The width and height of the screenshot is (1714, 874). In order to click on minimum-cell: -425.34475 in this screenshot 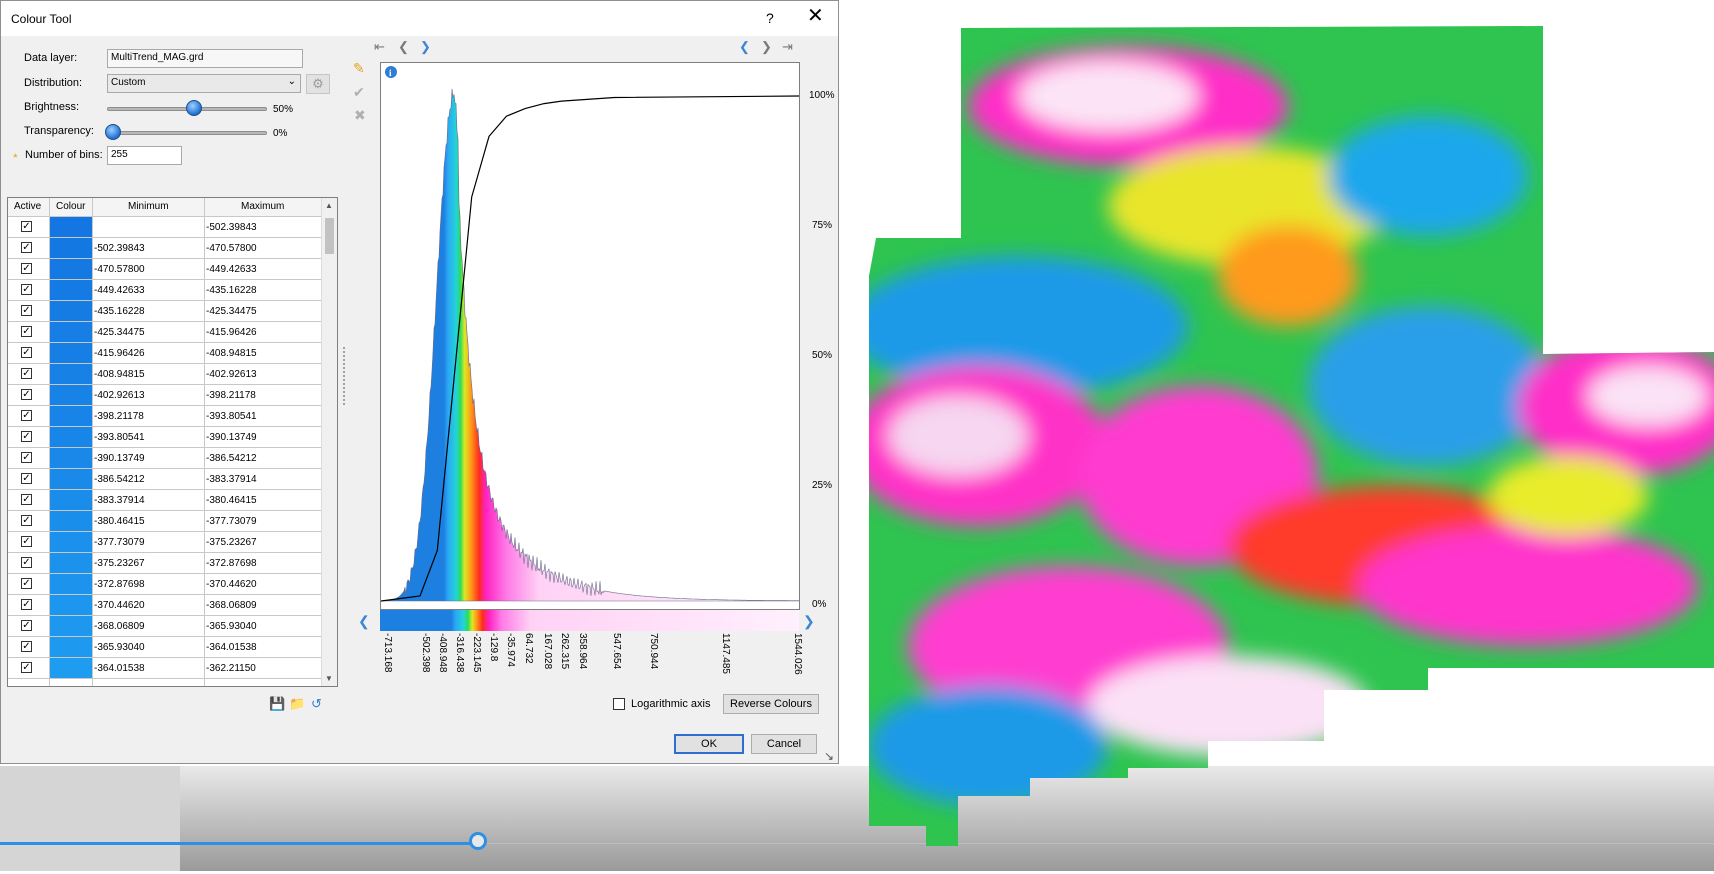, I will do `click(119, 332)`.